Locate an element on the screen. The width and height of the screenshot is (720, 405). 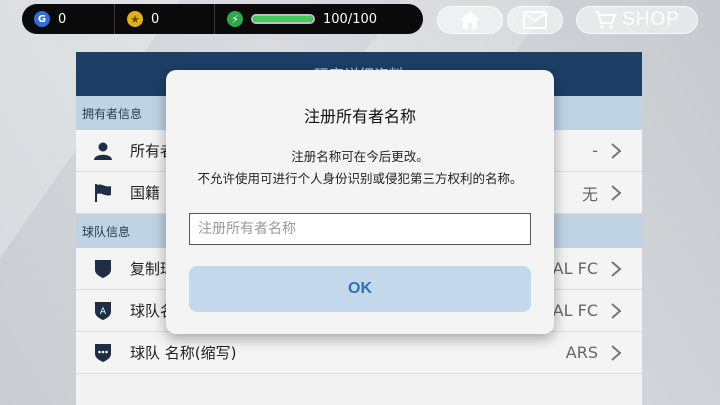
ok-button: OK is located at coordinates (360, 289).